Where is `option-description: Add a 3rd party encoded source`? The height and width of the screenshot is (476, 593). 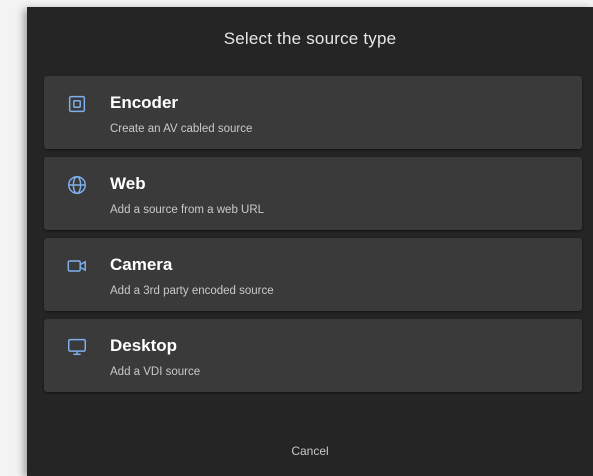 option-description: Add a 3rd party encoded source is located at coordinates (192, 291).